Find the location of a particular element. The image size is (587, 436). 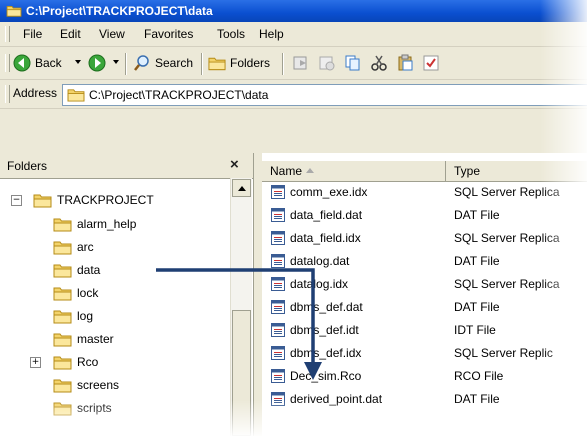

scroll-up-button is located at coordinates (241, 188).